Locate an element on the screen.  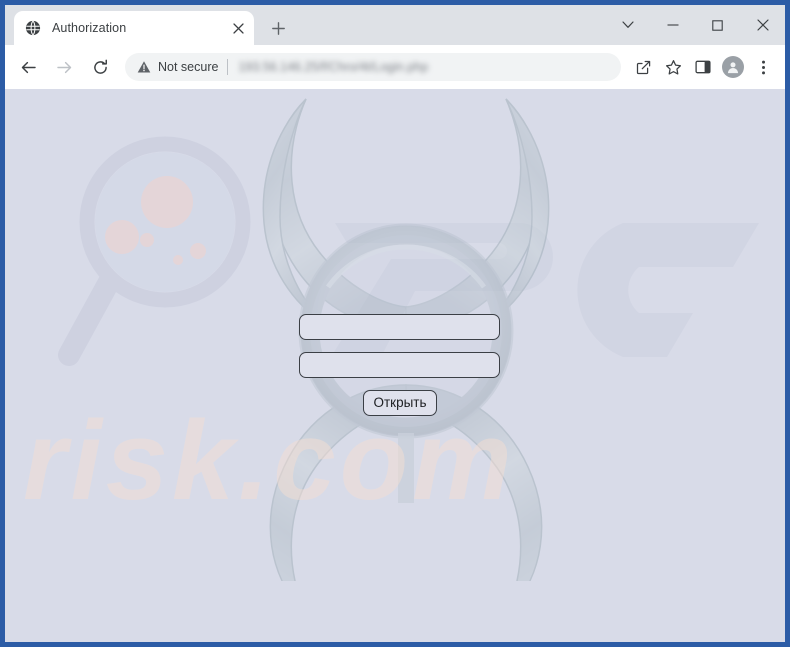
tab-title: Authorization is located at coordinates (89, 28).